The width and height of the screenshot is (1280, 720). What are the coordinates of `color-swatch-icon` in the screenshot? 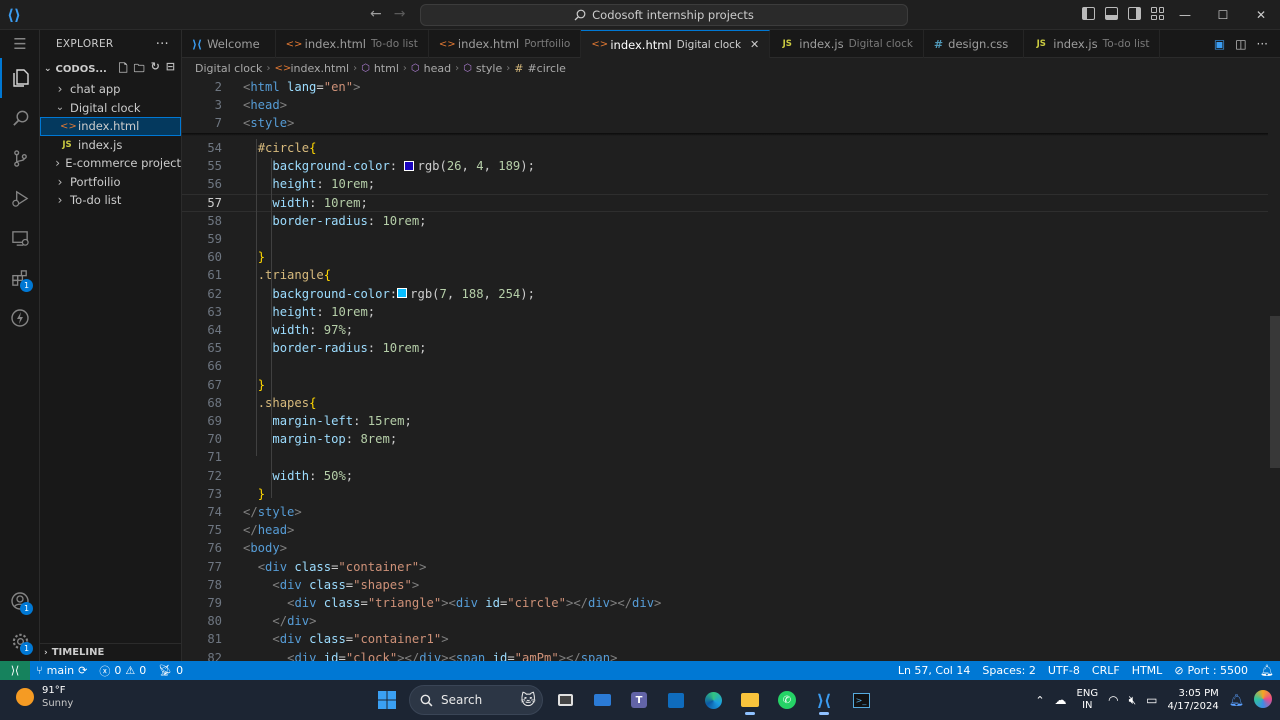 It's located at (409, 165).